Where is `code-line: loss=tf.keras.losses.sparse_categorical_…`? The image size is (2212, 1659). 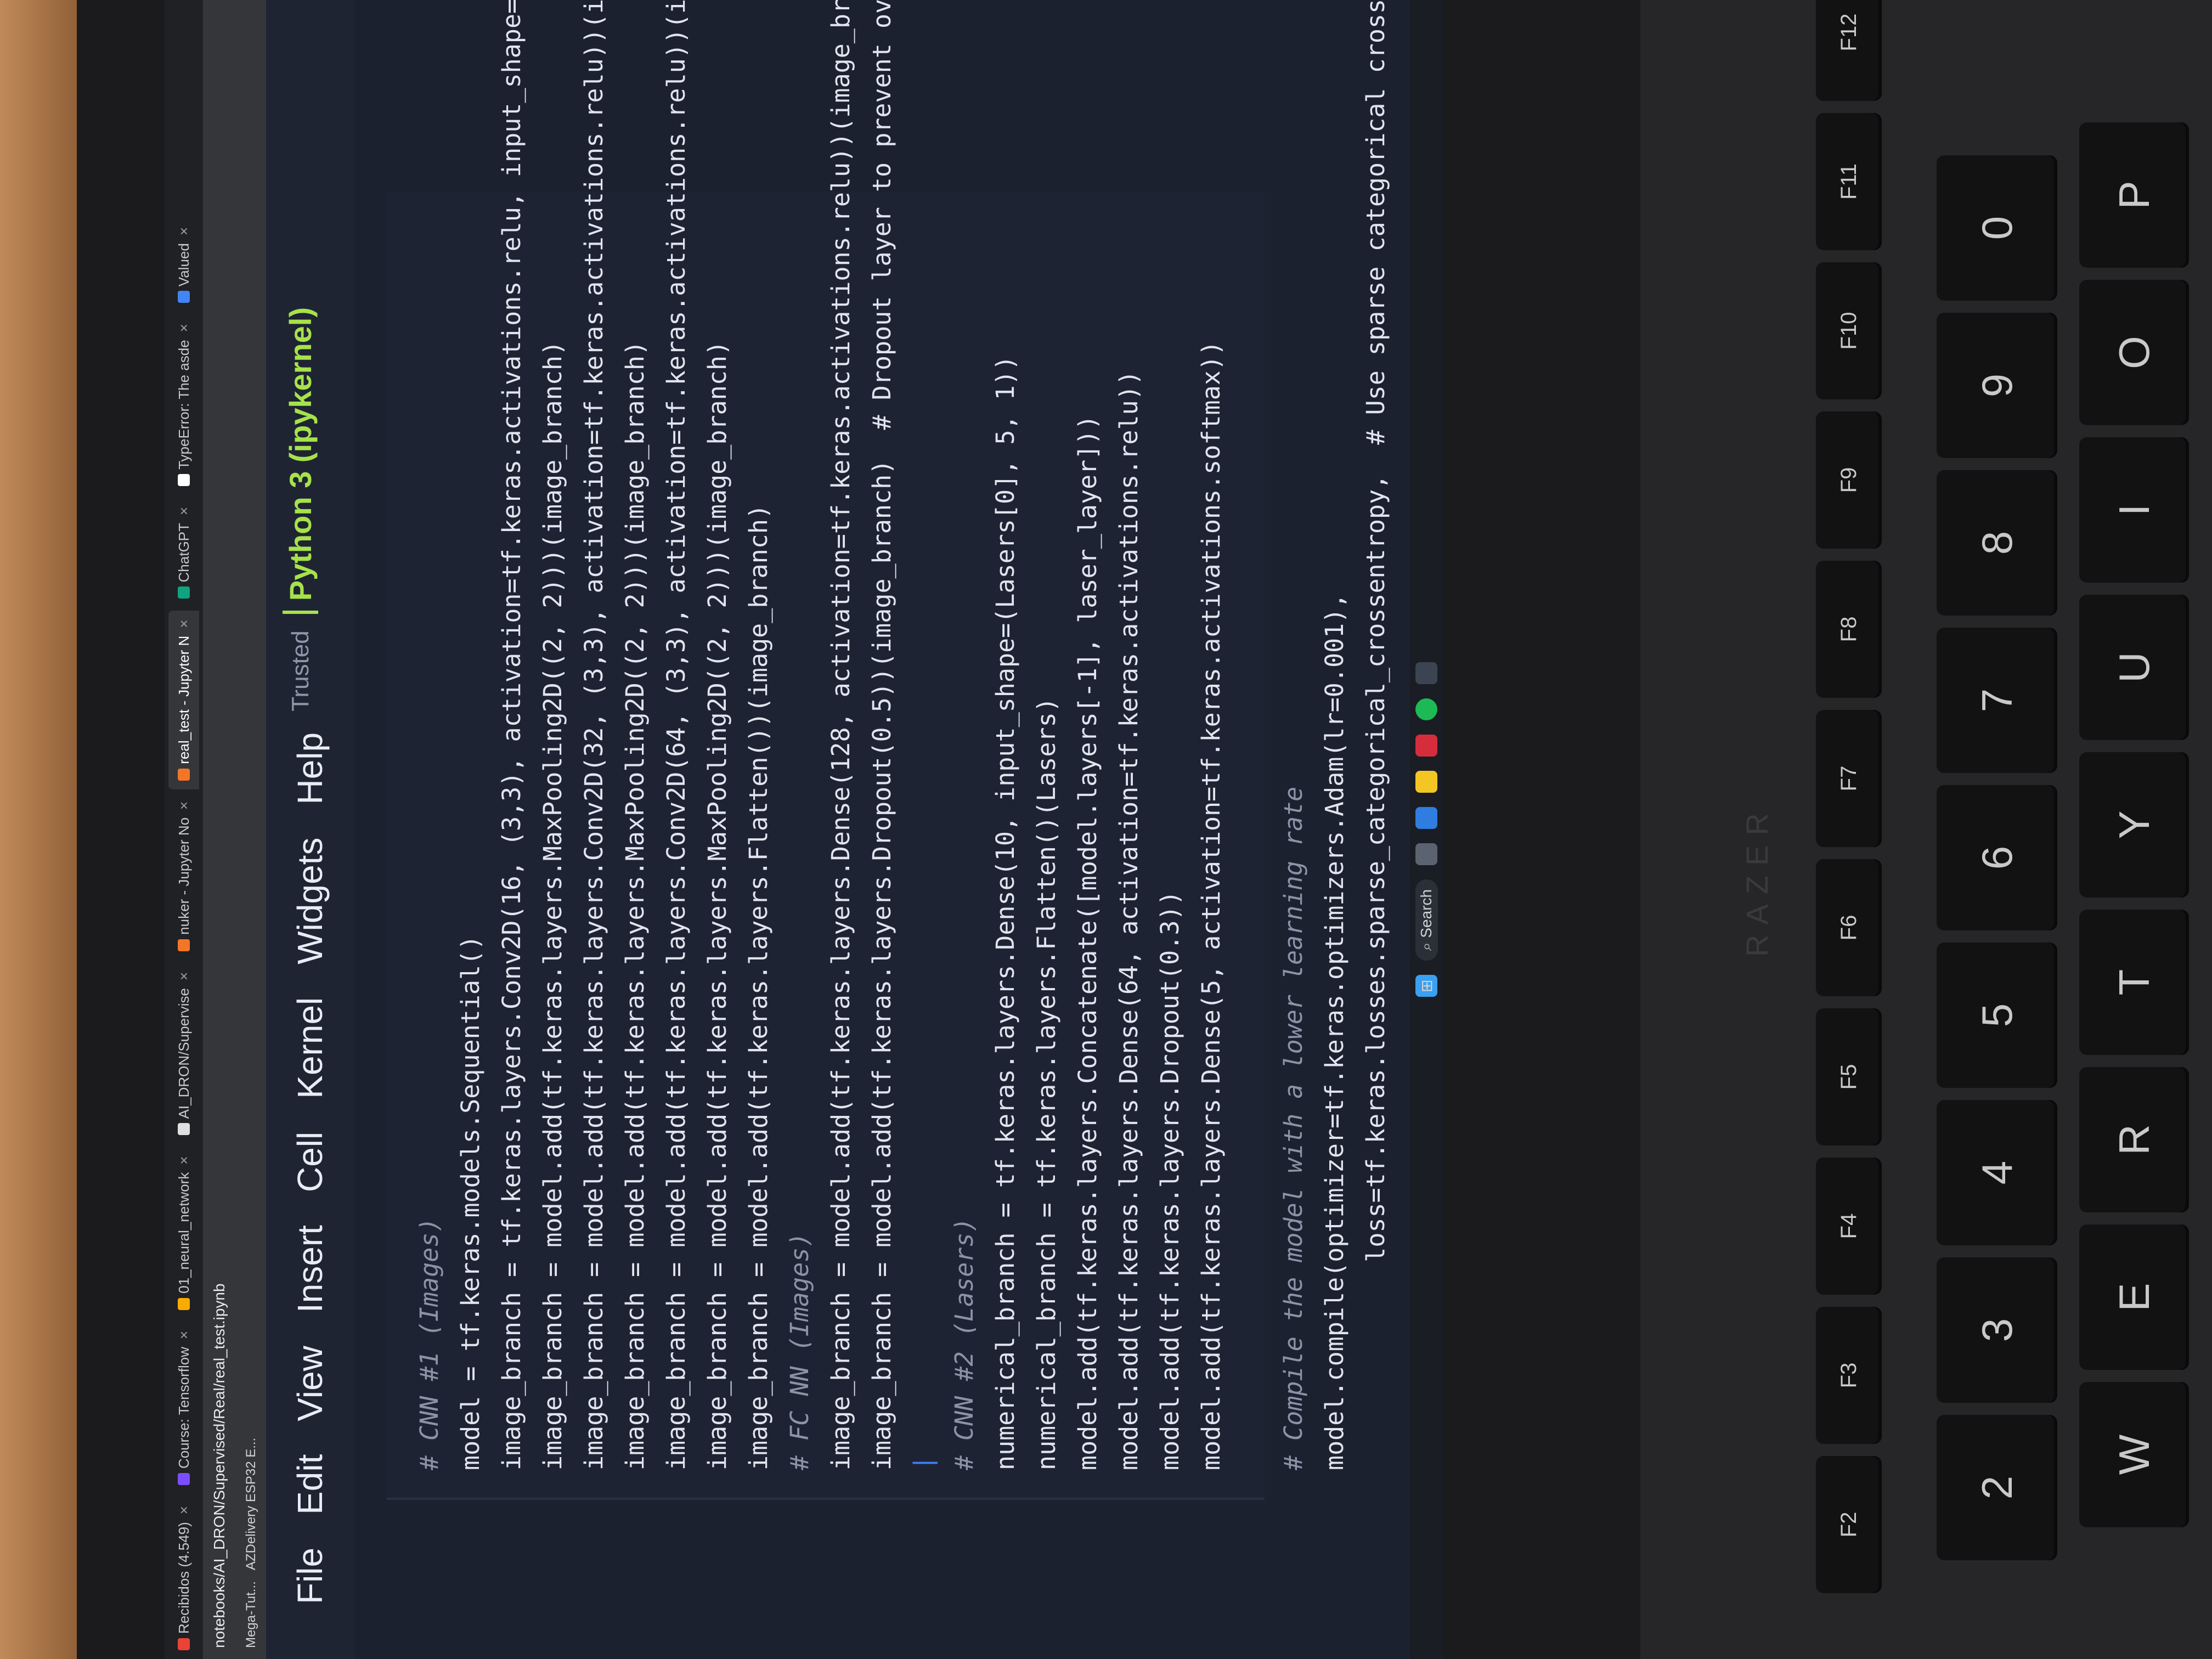
code-line: loss=tf.keras.losses.sparse_categorical_… is located at coordinates (1376, 735).